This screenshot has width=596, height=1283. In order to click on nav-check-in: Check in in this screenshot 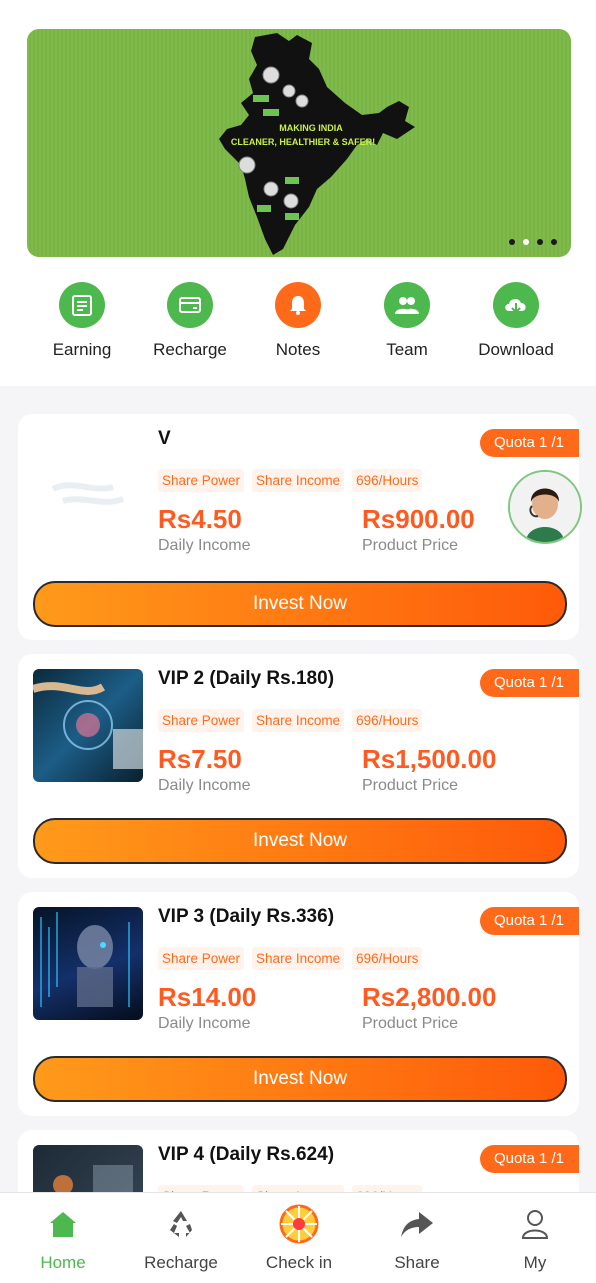, I will do `click(299, 1238)`.